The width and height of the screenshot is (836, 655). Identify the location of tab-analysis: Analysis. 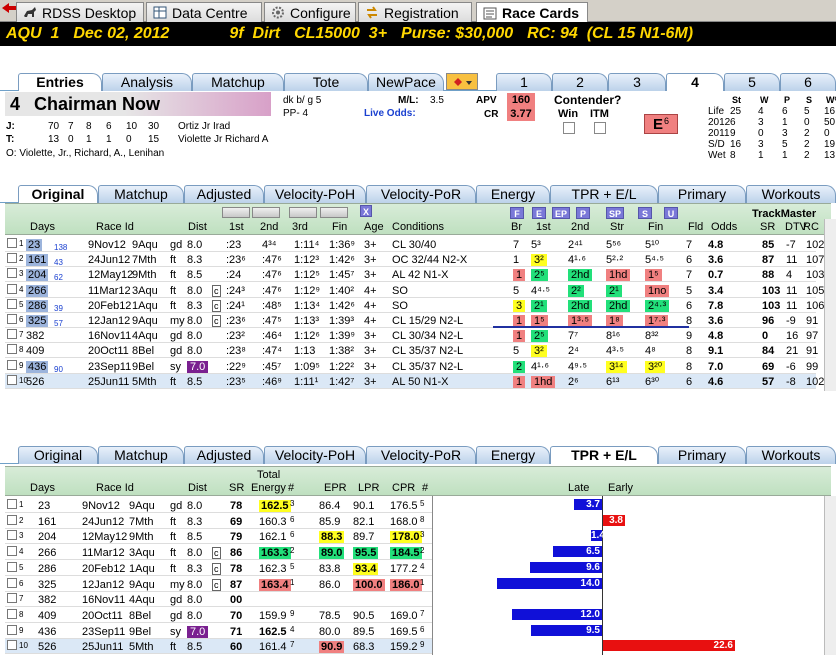
(147, 82).